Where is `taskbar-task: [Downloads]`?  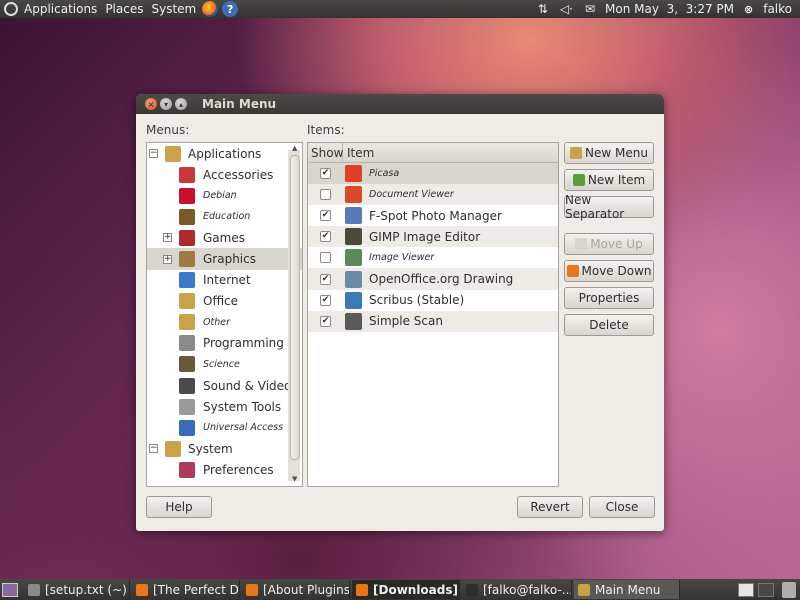
taskbar-task: [Downloads] is located at coordinates (406, 589).